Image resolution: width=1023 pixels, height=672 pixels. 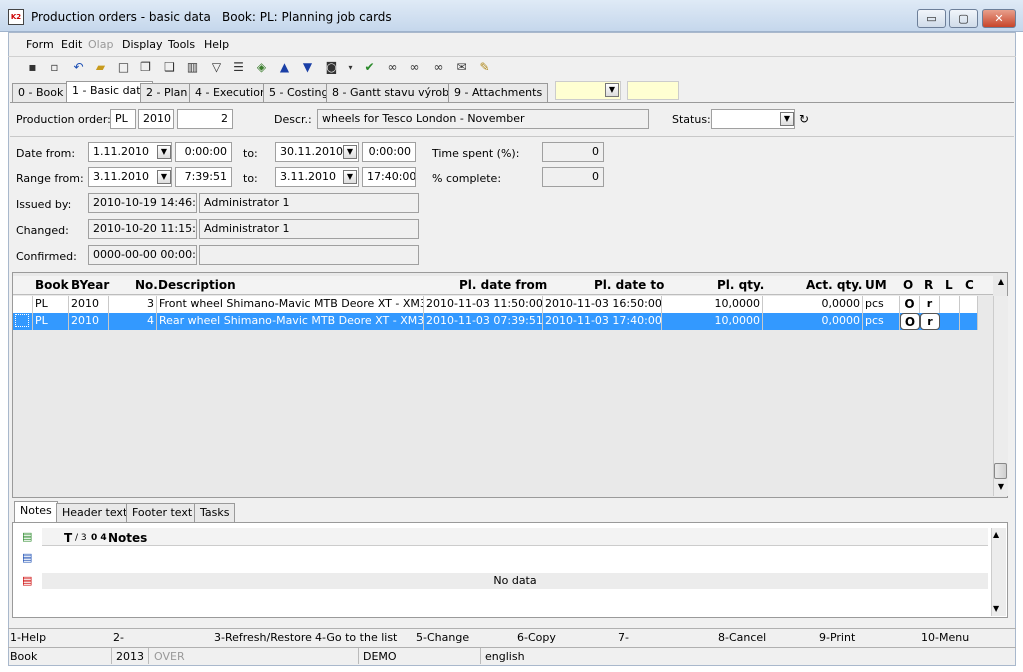 I want to click on description-field: wheels for Tesco London - November, so click(x=483, y=119).